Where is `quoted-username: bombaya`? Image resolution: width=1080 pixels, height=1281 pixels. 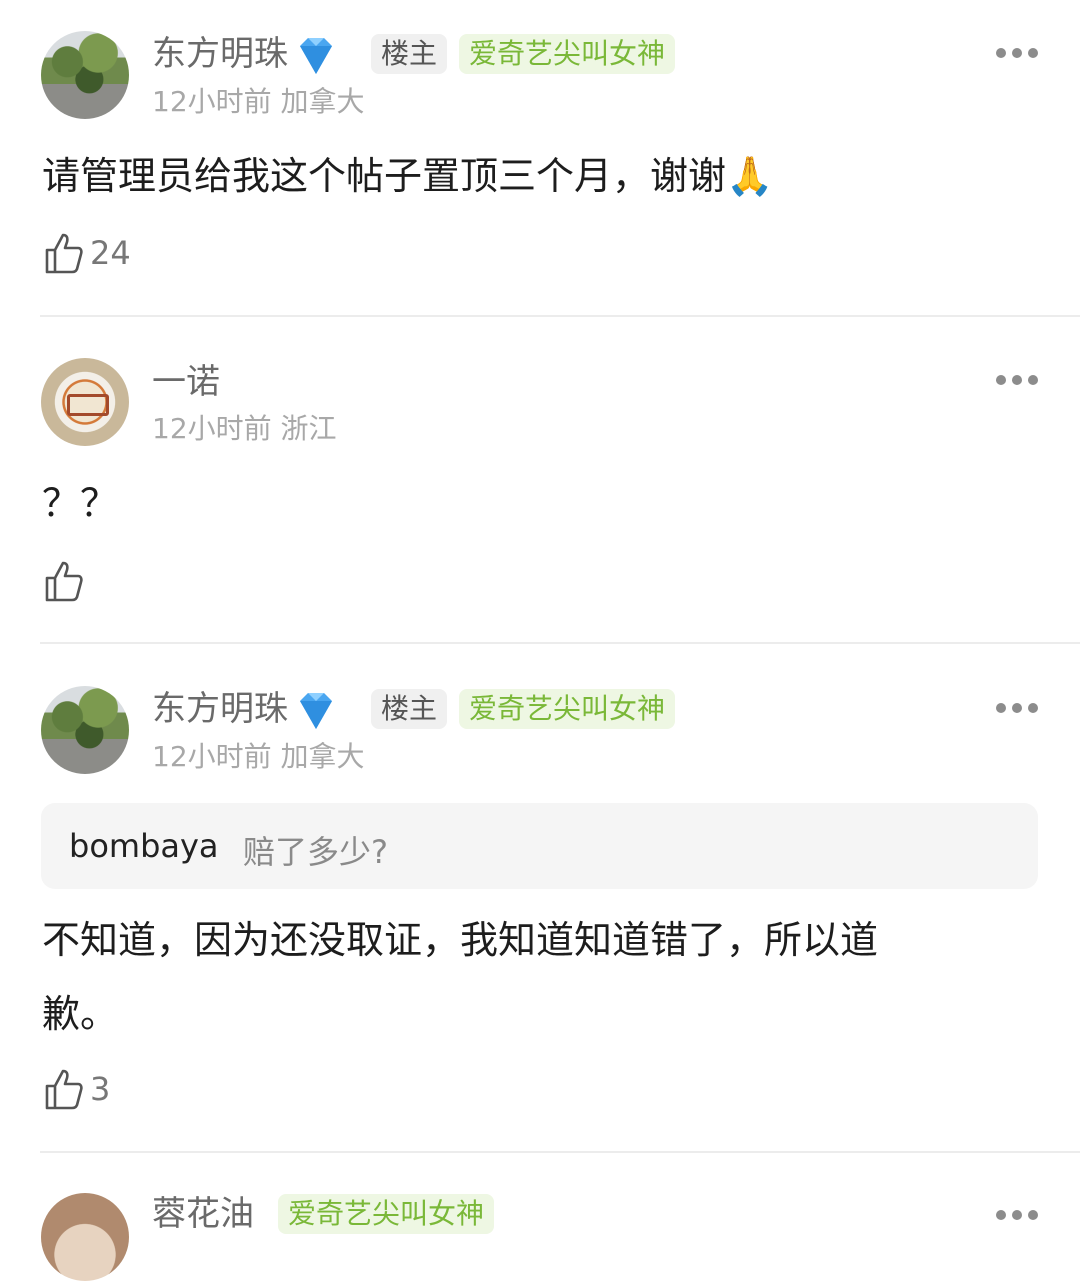
quoted-username: bombaya is located at coordinates (144, 846).